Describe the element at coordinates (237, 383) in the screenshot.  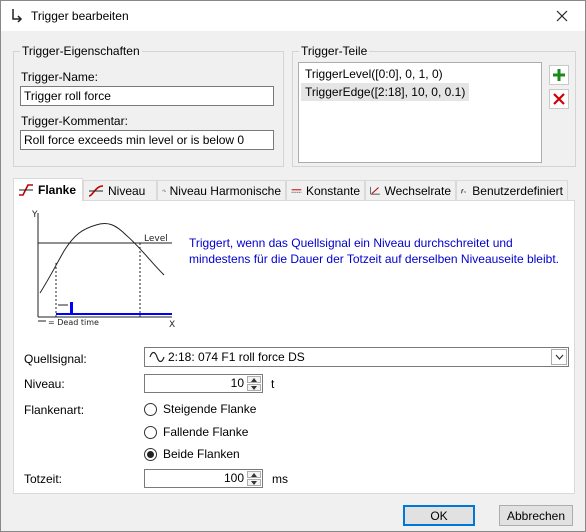
I see `level-value: 10` at that location.